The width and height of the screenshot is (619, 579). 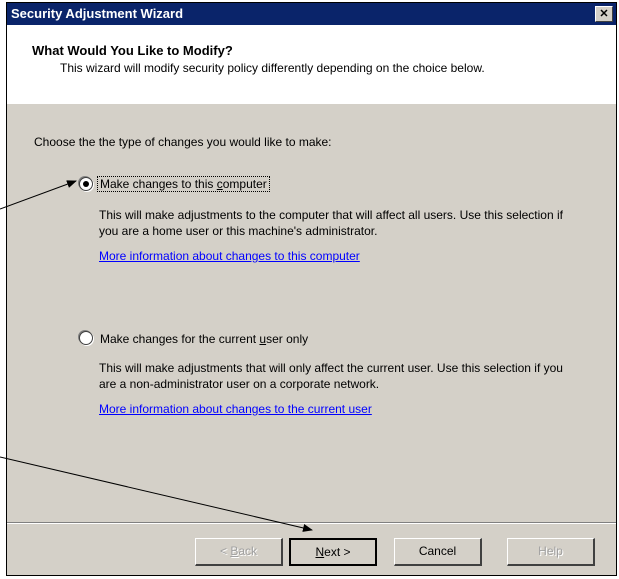 I want to click on option-label-text: Make changes to this, so click(x=158, y=184).